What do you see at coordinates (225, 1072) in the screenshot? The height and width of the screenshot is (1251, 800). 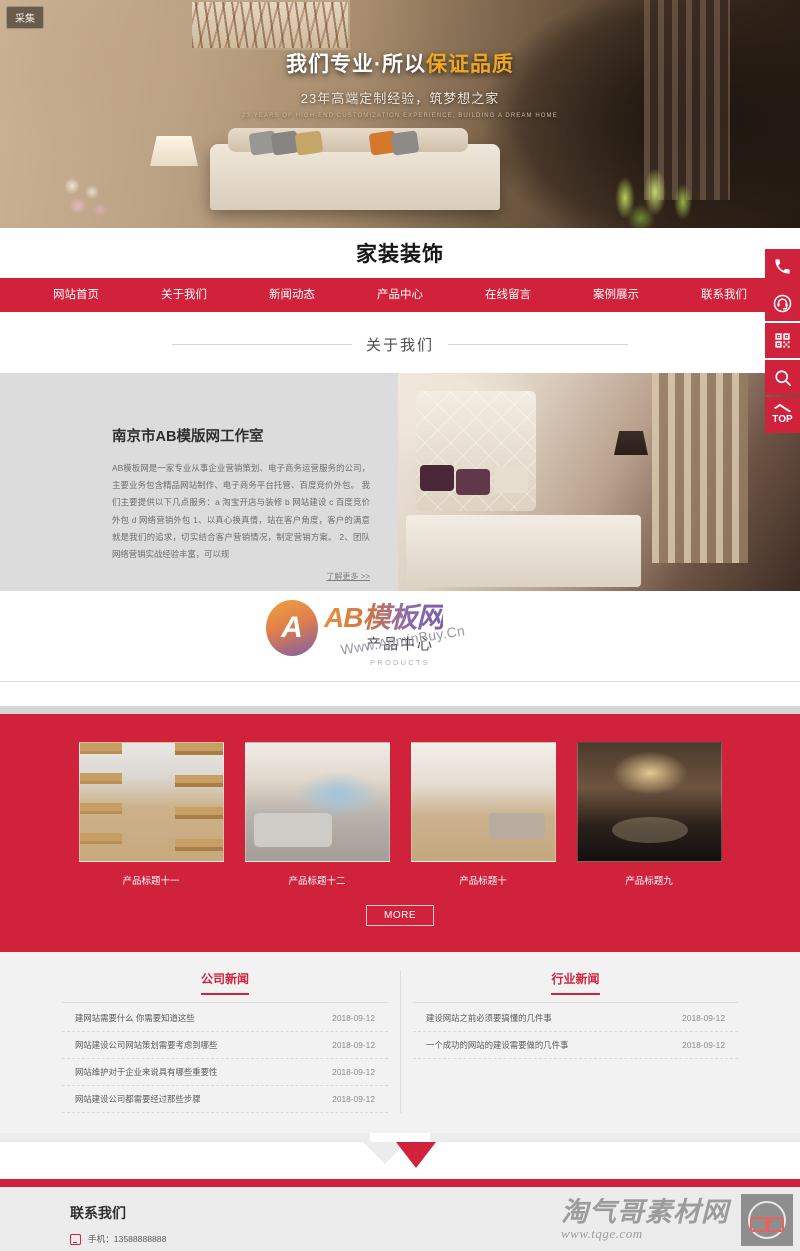 I see `news-list-item: 网站维护对于企业来说具有哪些重要性 2018-09-12` at bounding box center [225, 1072].